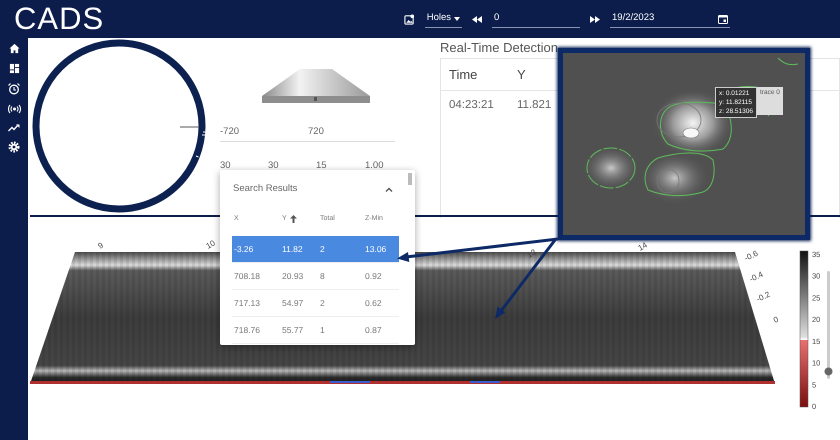 The image size is (840, 440). What do you see at coordinates (322, 276) in the screenshot?
I see `table-cell-text: 8` at bounding box center [322, 276].